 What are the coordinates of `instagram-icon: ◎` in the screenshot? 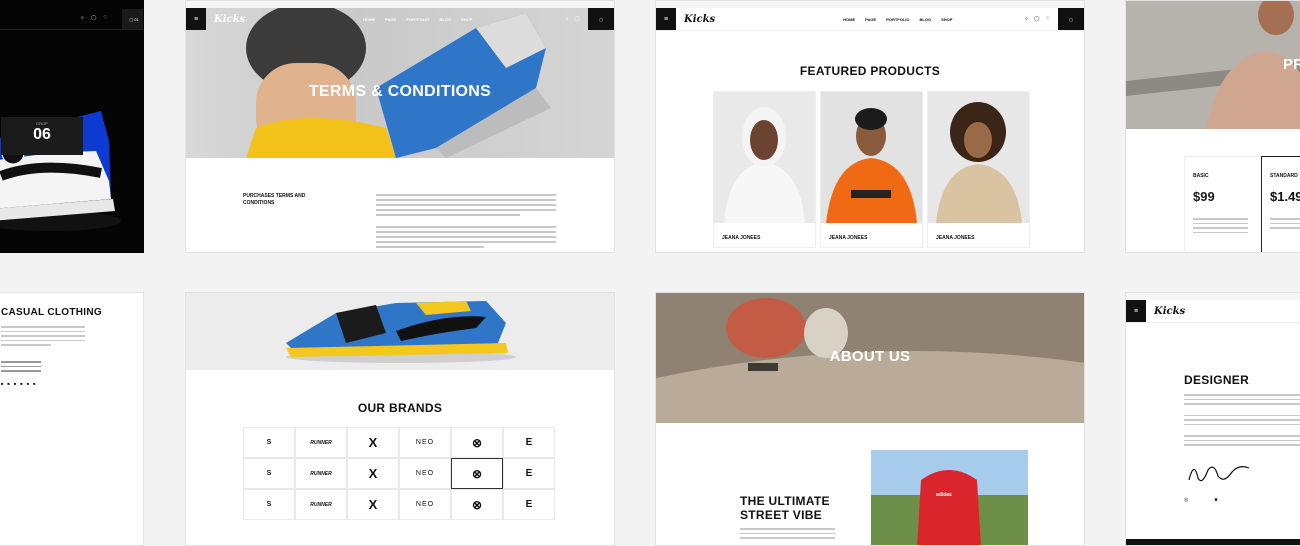 It's located at (1186, 500).